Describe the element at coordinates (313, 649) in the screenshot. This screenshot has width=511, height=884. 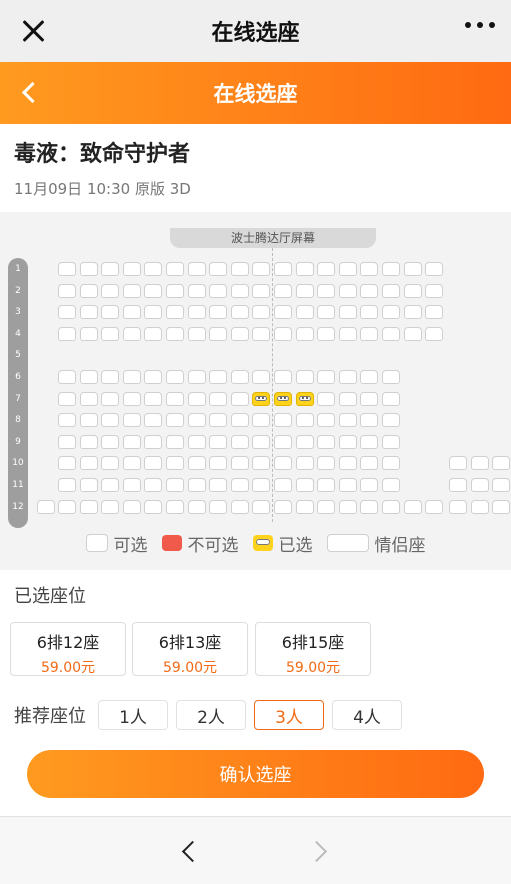
I see `selected-ticket: 6排15座 59.00元` at that location.